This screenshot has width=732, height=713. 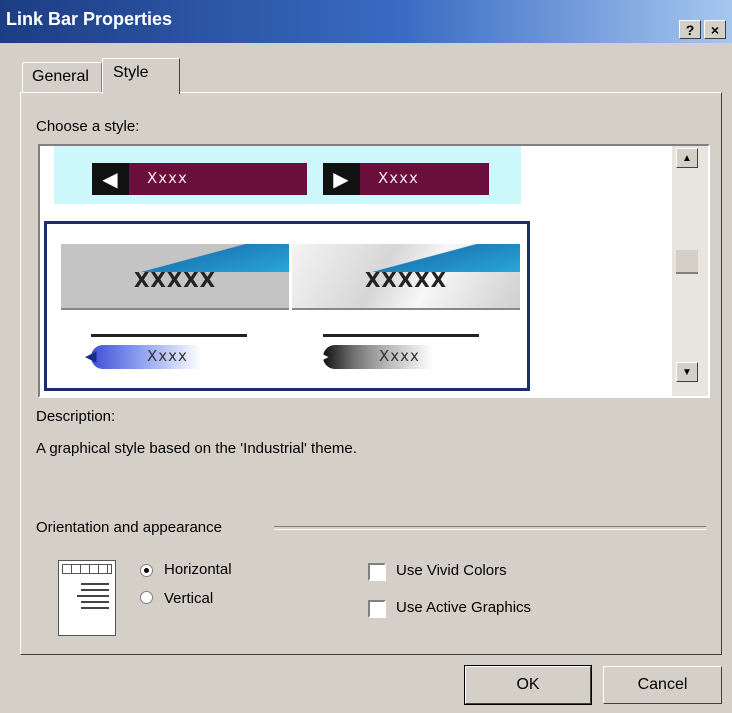 I want to click on style-list-scrollbar: ▲ ▼, so click(x=690, y=271).